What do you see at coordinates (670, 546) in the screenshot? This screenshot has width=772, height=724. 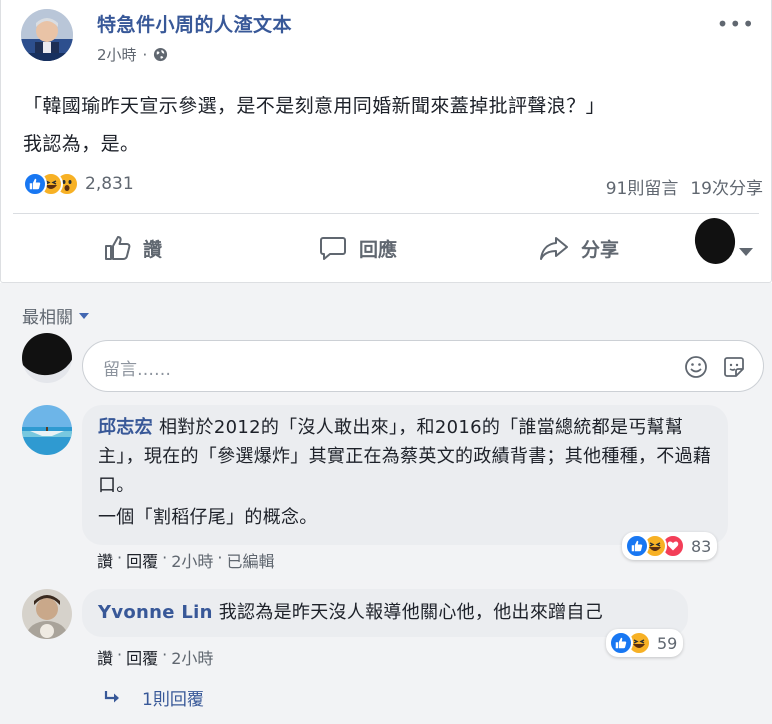 I see `comment-reactions: 83` at bounding box center [670, 546].